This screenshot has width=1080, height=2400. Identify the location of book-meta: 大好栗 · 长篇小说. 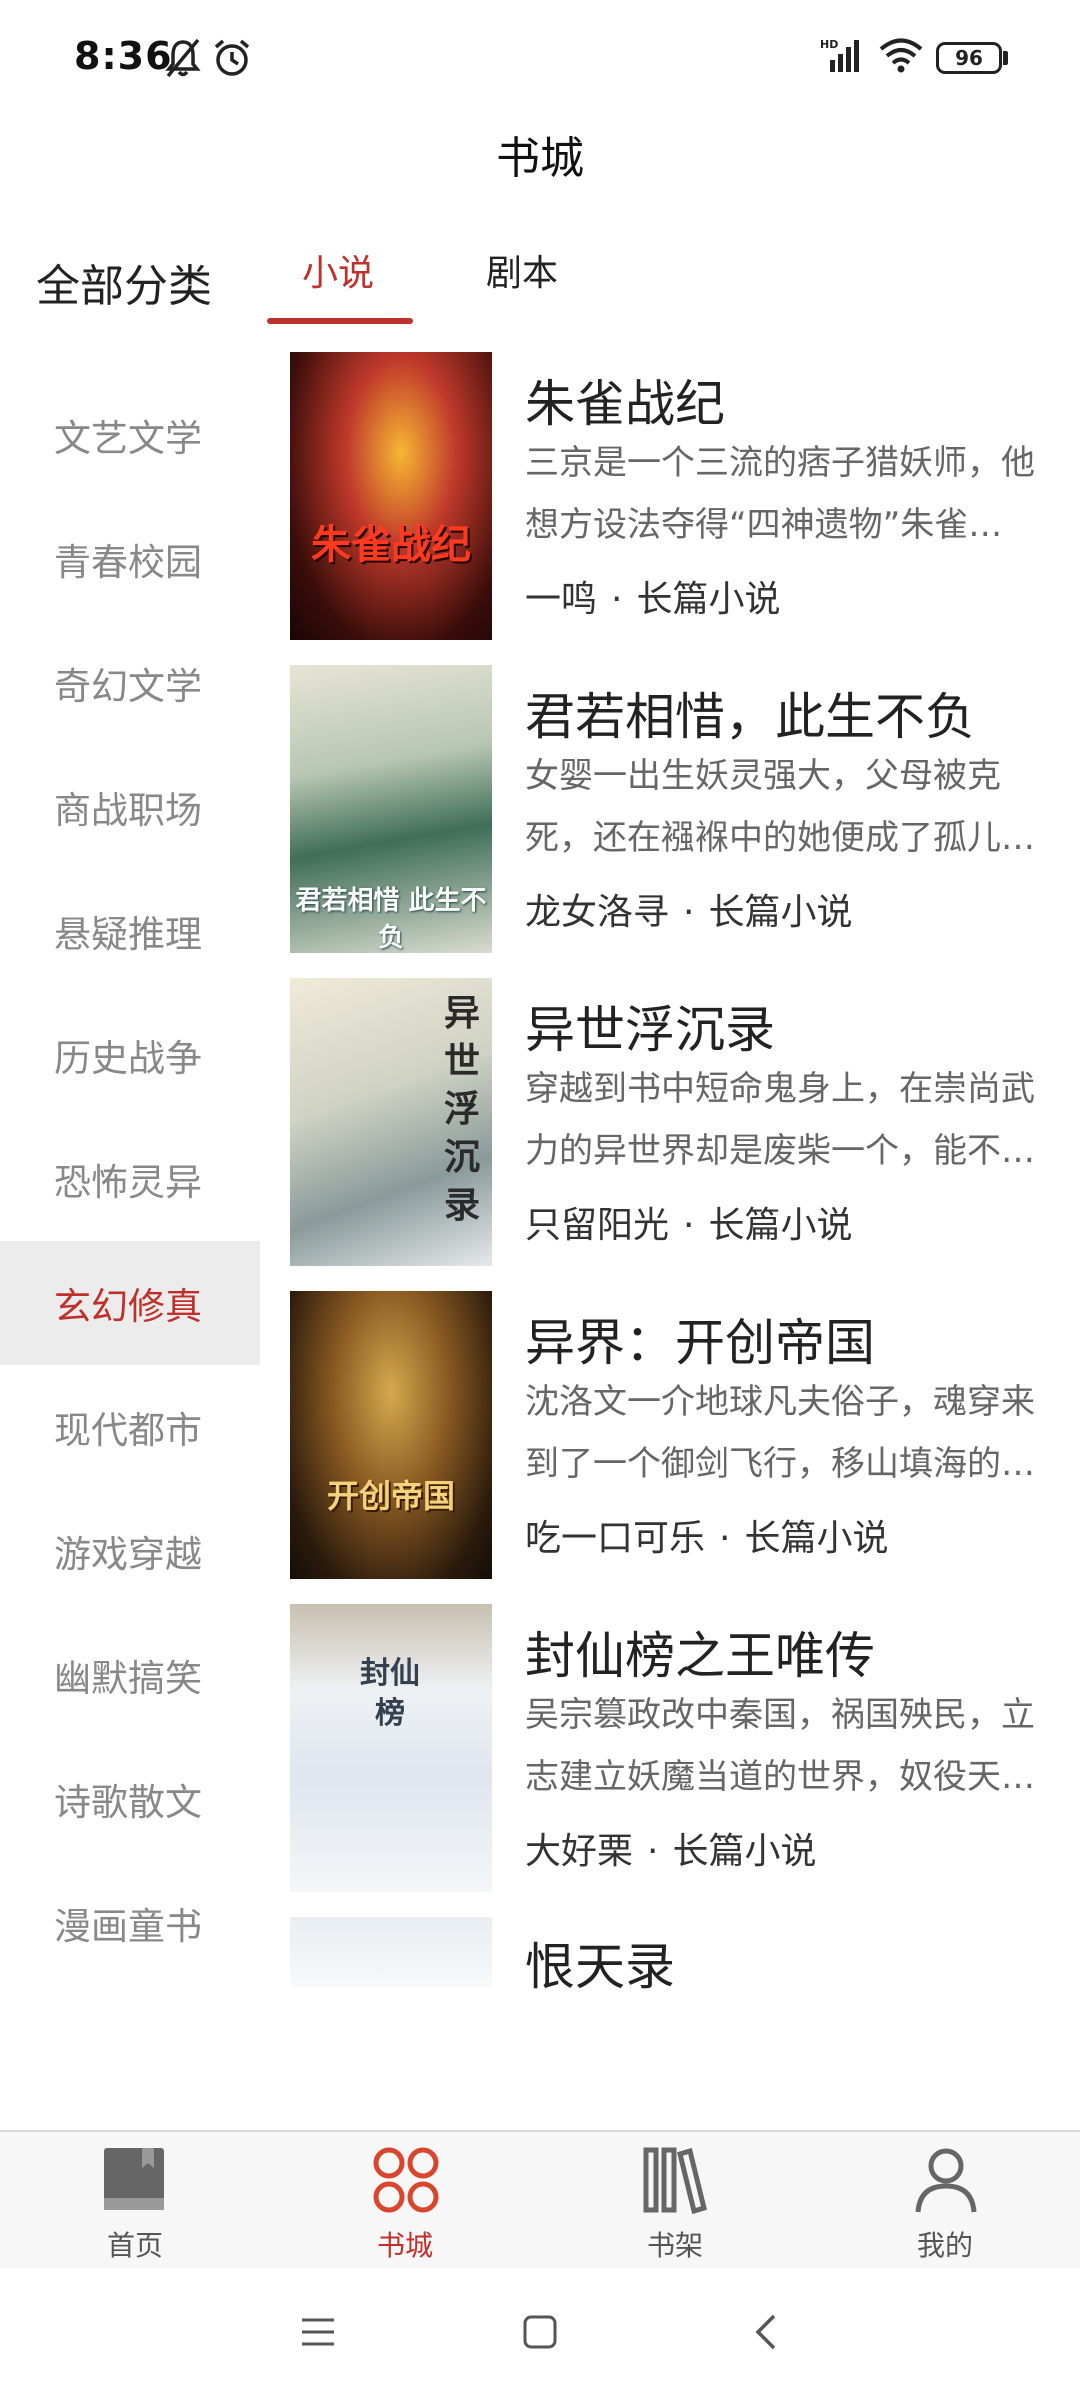
(671, 1851).